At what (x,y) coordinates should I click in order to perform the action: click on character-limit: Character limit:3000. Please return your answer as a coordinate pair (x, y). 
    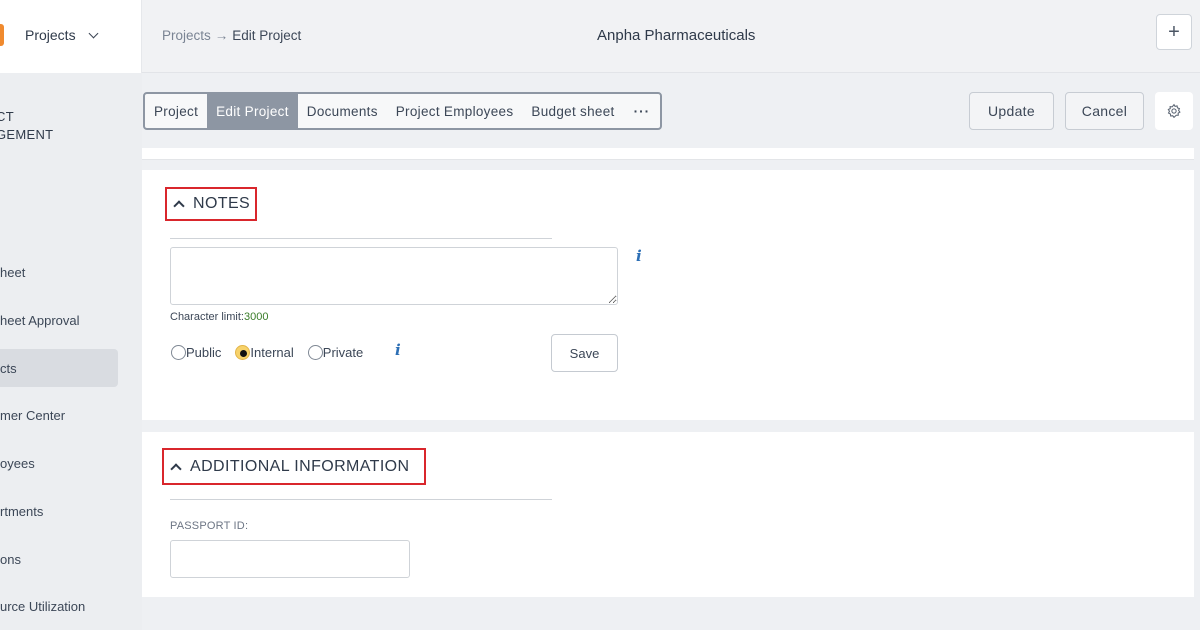
    Looking at the image, I should click on (219, 317).